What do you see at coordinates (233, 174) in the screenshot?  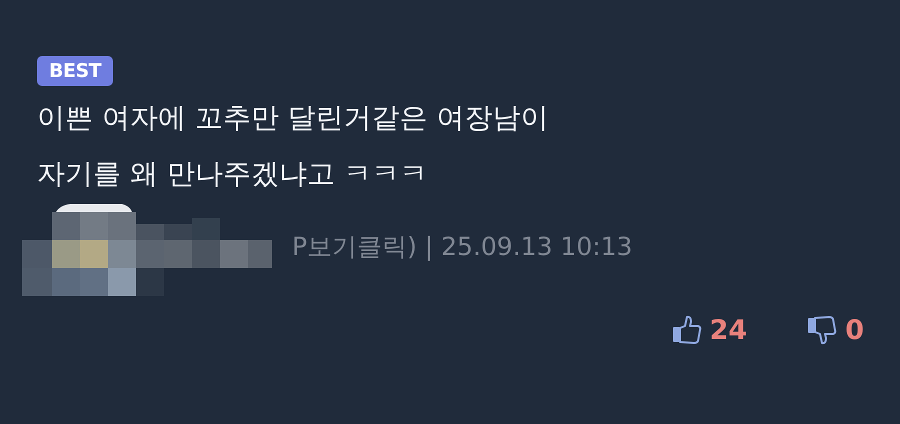 I see `comment-text: 자기를 왜 만나주겠냐고 ㅋㅋㅋ` at bounding box center [233, 174].